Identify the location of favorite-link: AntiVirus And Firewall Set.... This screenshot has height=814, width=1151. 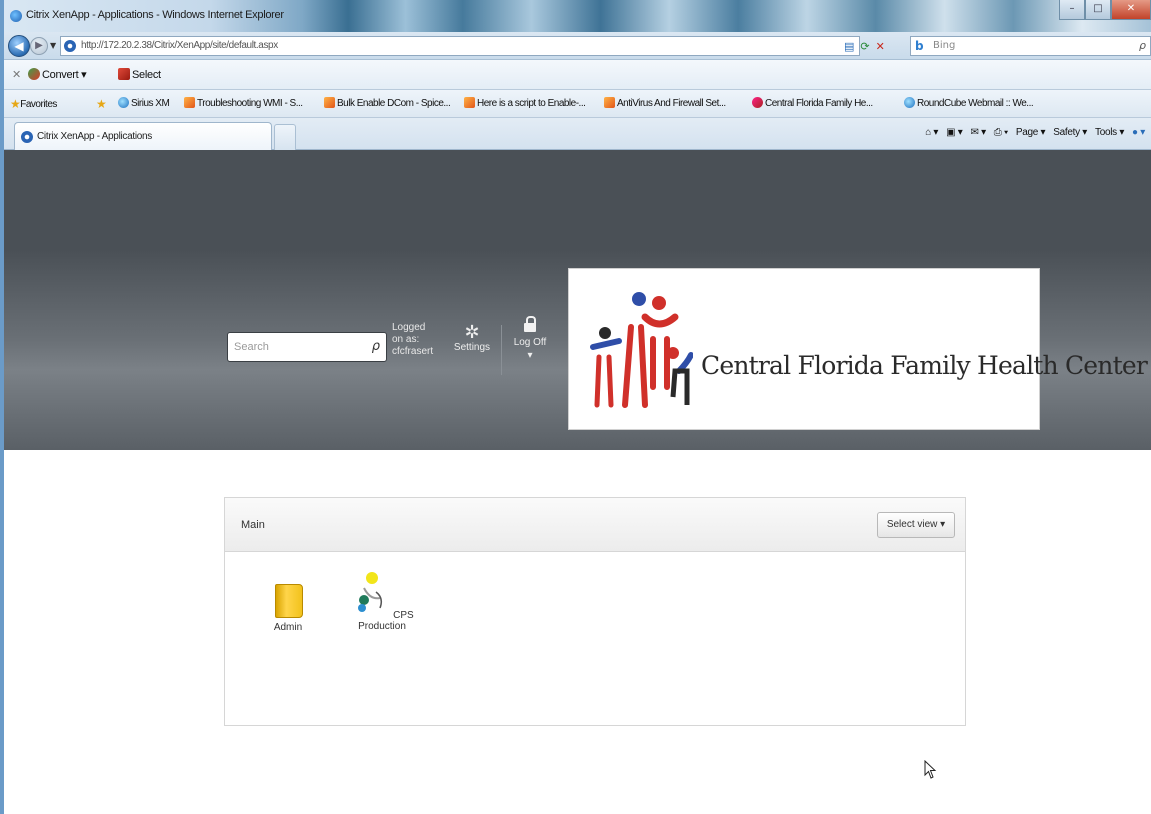
(665, 103).